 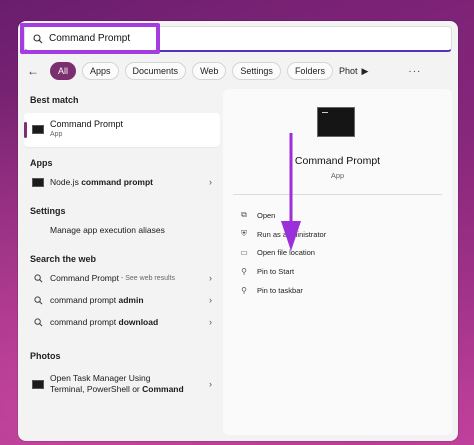 What do you see at coordinates (337, 175) in the screenshot?
I see `preview-subtitle: App` at bounding box center [337, 175].